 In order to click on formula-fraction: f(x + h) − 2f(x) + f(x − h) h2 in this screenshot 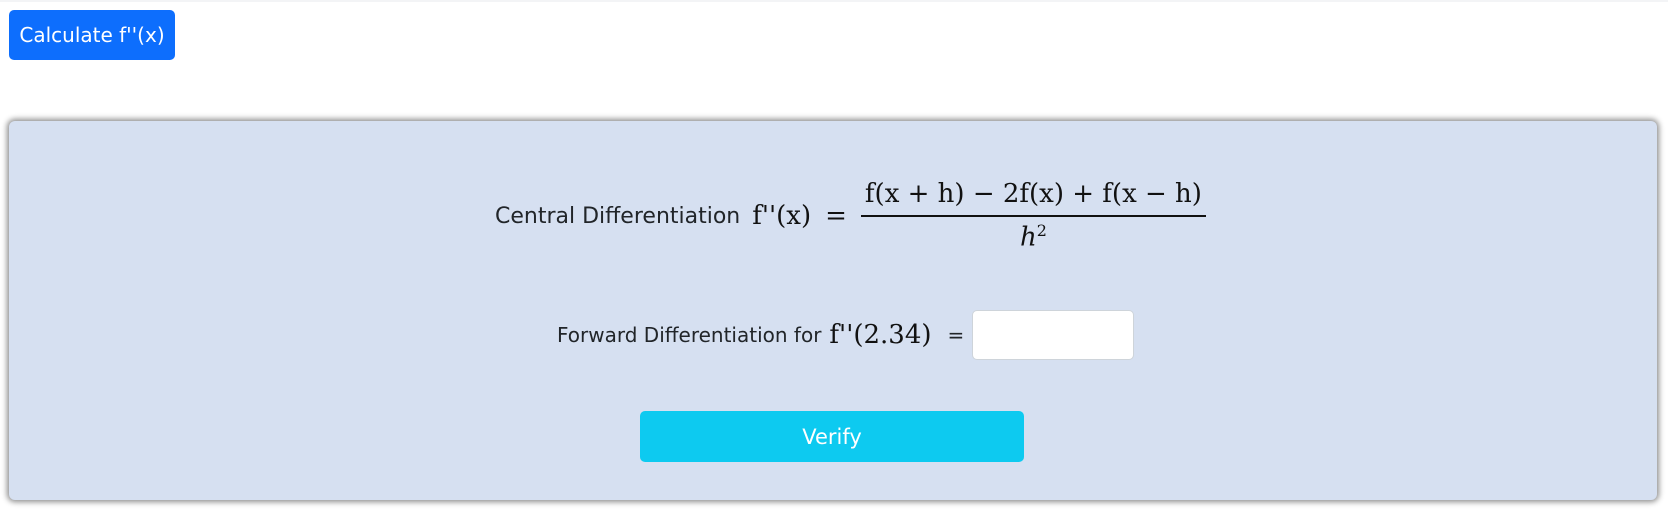, I will do `click(1033, 216)`.